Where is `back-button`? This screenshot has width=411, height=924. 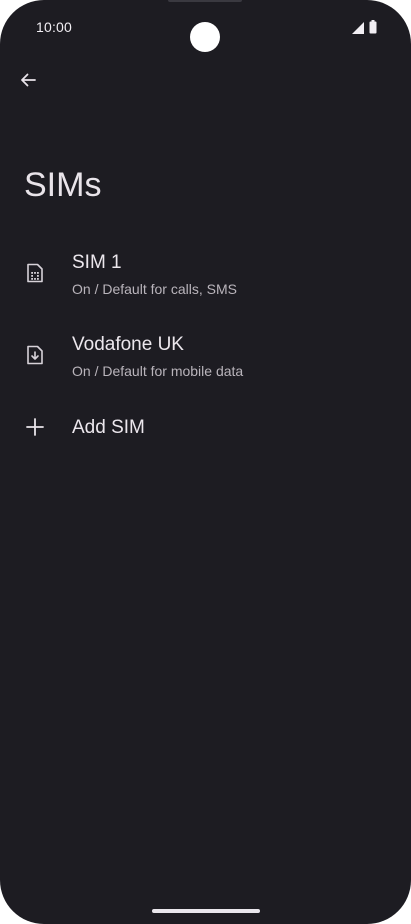
back-button is located at coordinates (28, 82).